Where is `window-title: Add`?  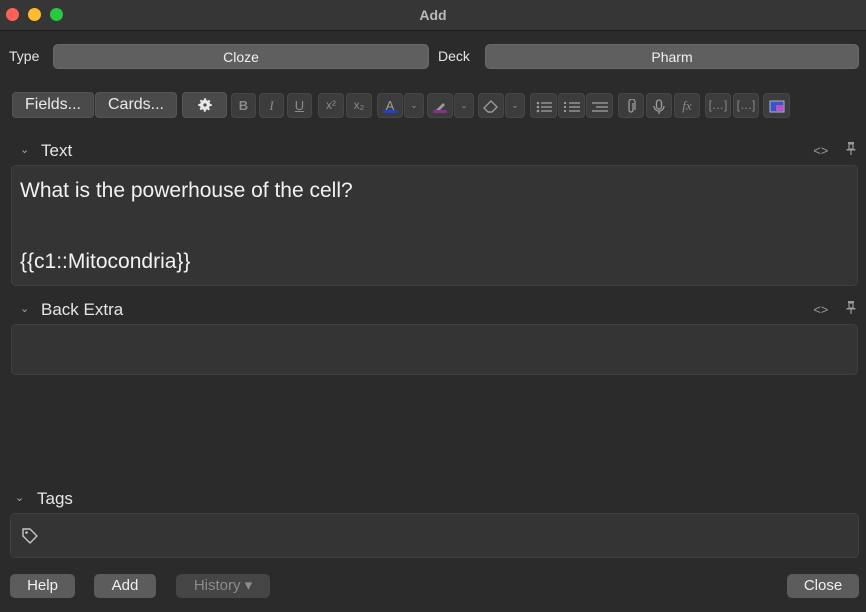 window-title: Add is located at coordinates (433, 15).